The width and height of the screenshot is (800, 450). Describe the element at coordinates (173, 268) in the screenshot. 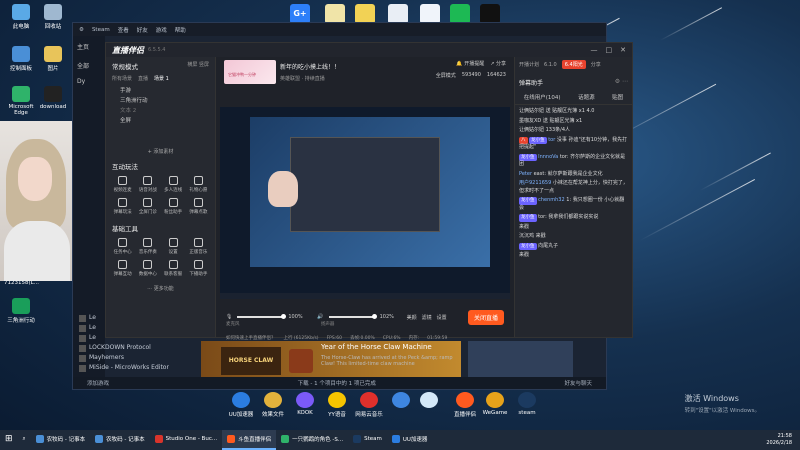

I see `tool-button: 联系客服` at that location.